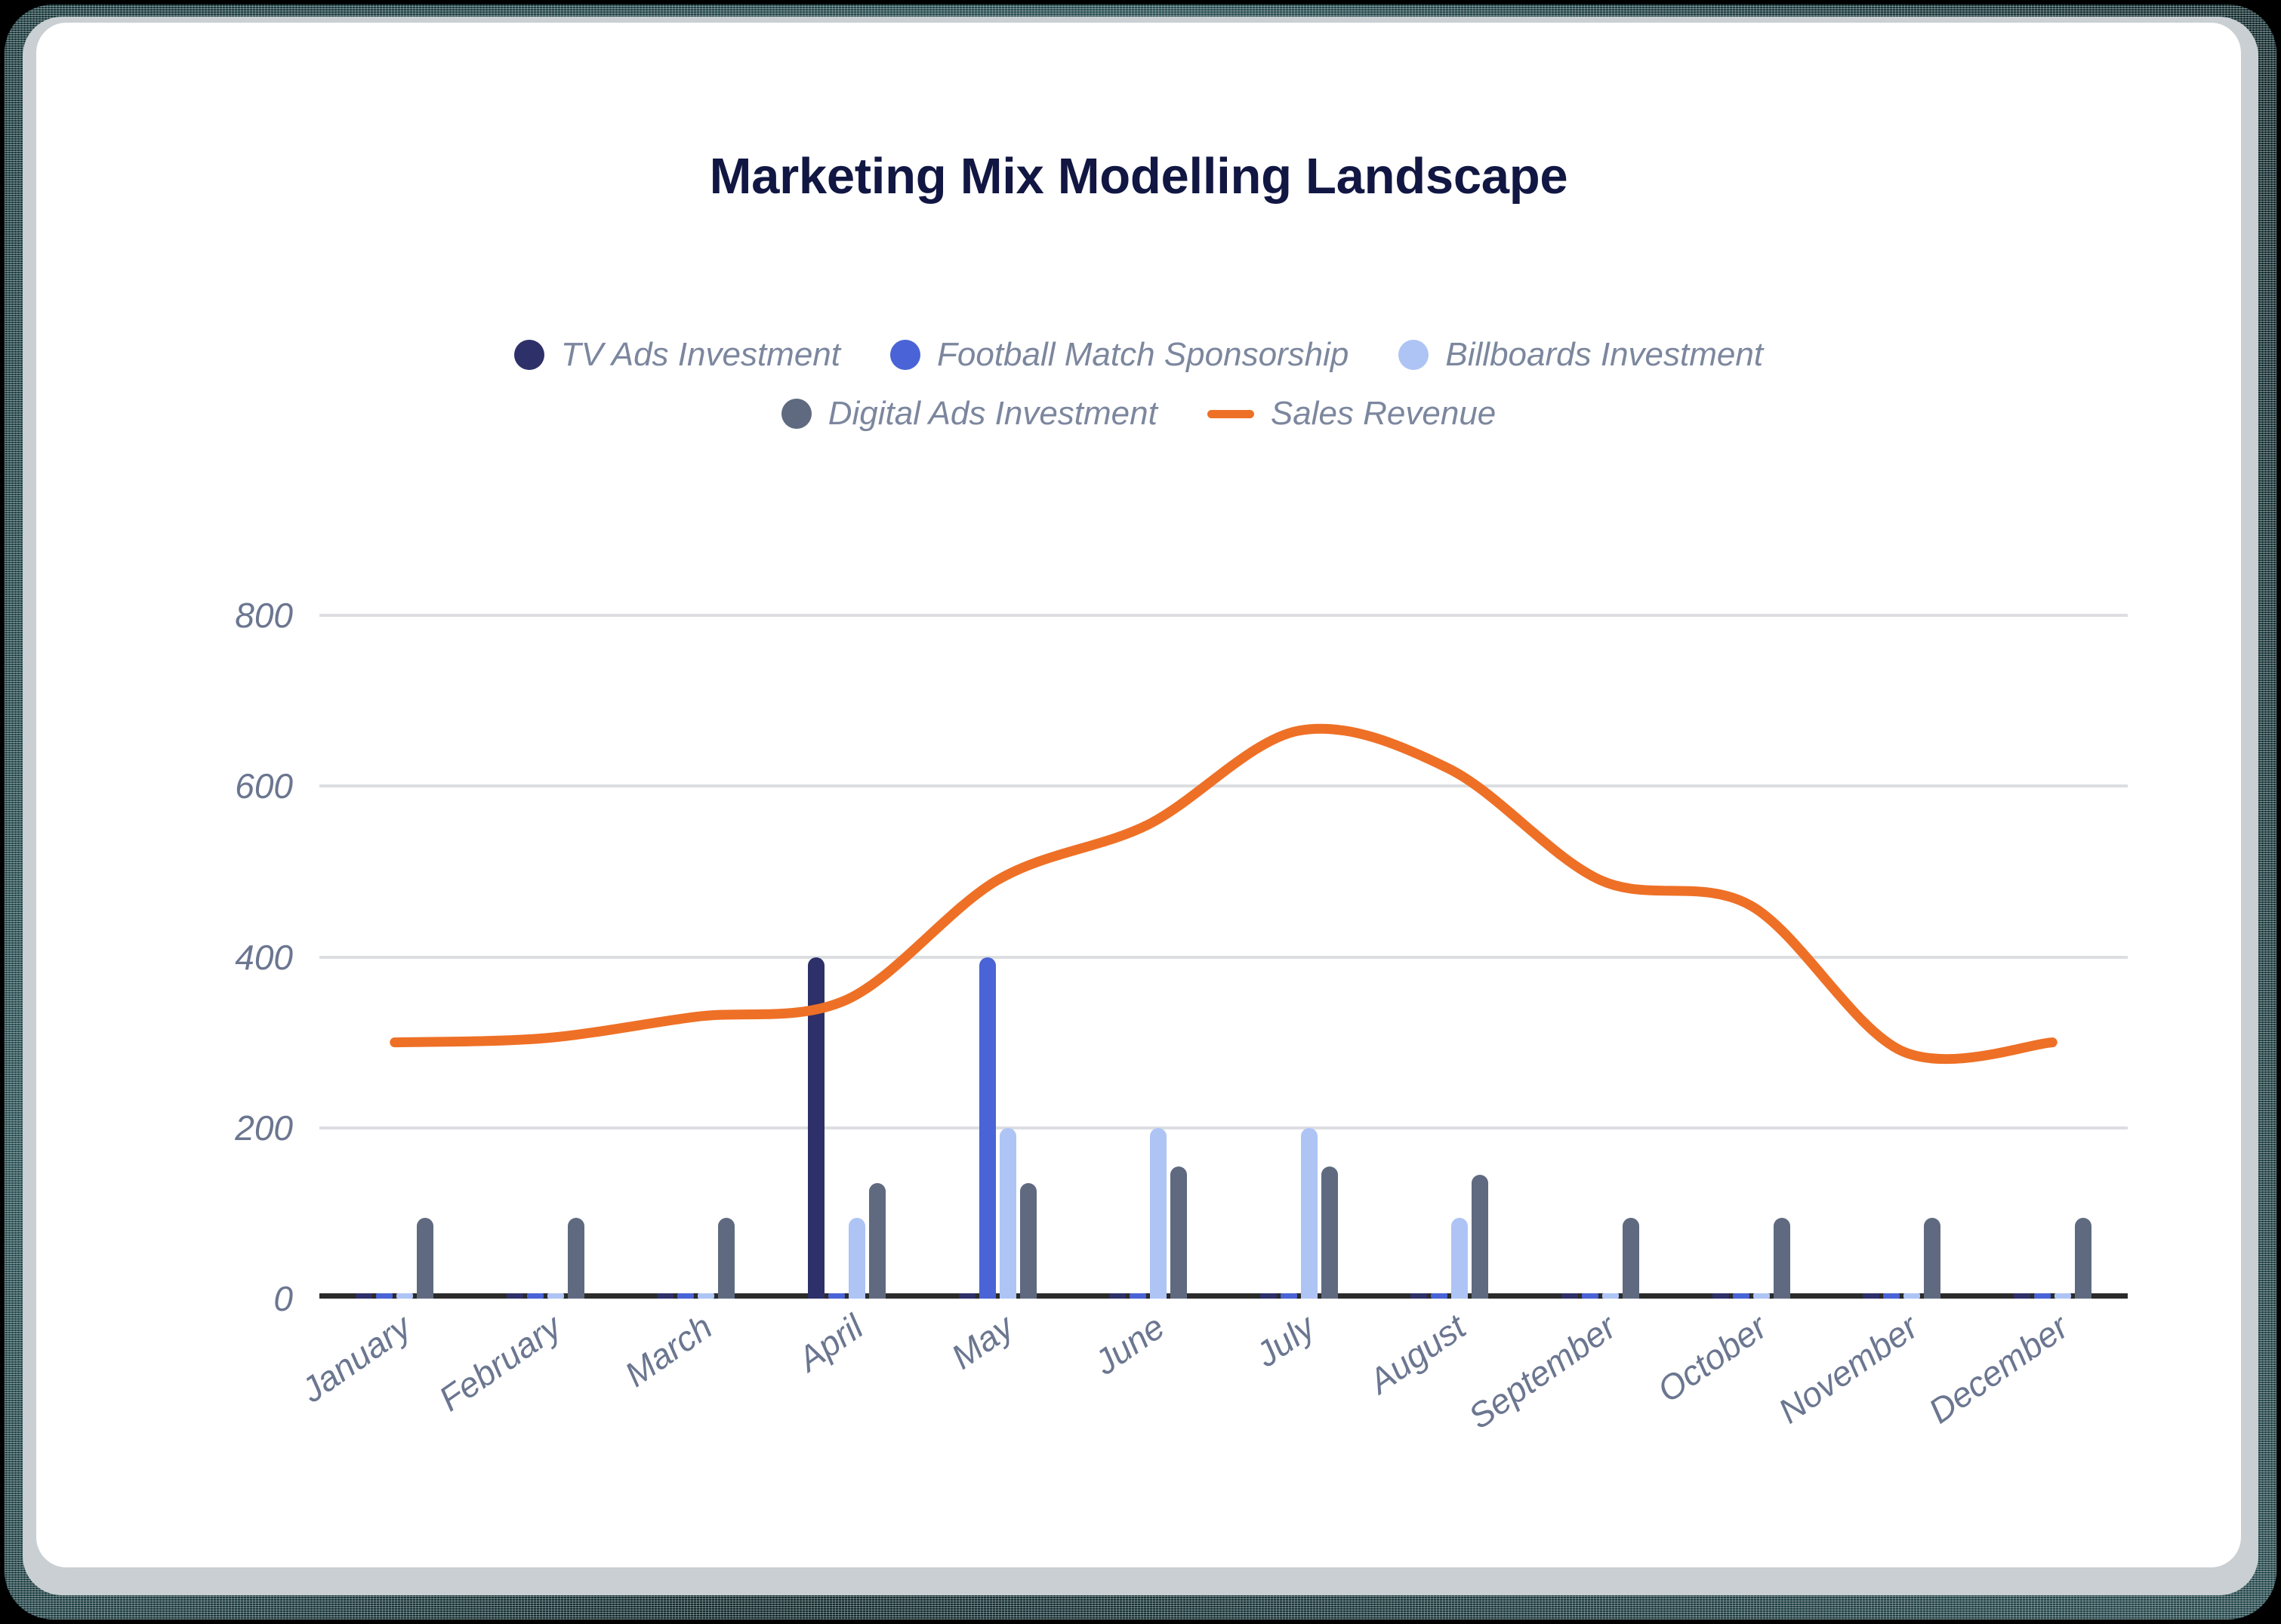 The width and height of the screenshot is (2281, 1624). I want to click on y-axis-tick-label: 200, so click(264, 1128).